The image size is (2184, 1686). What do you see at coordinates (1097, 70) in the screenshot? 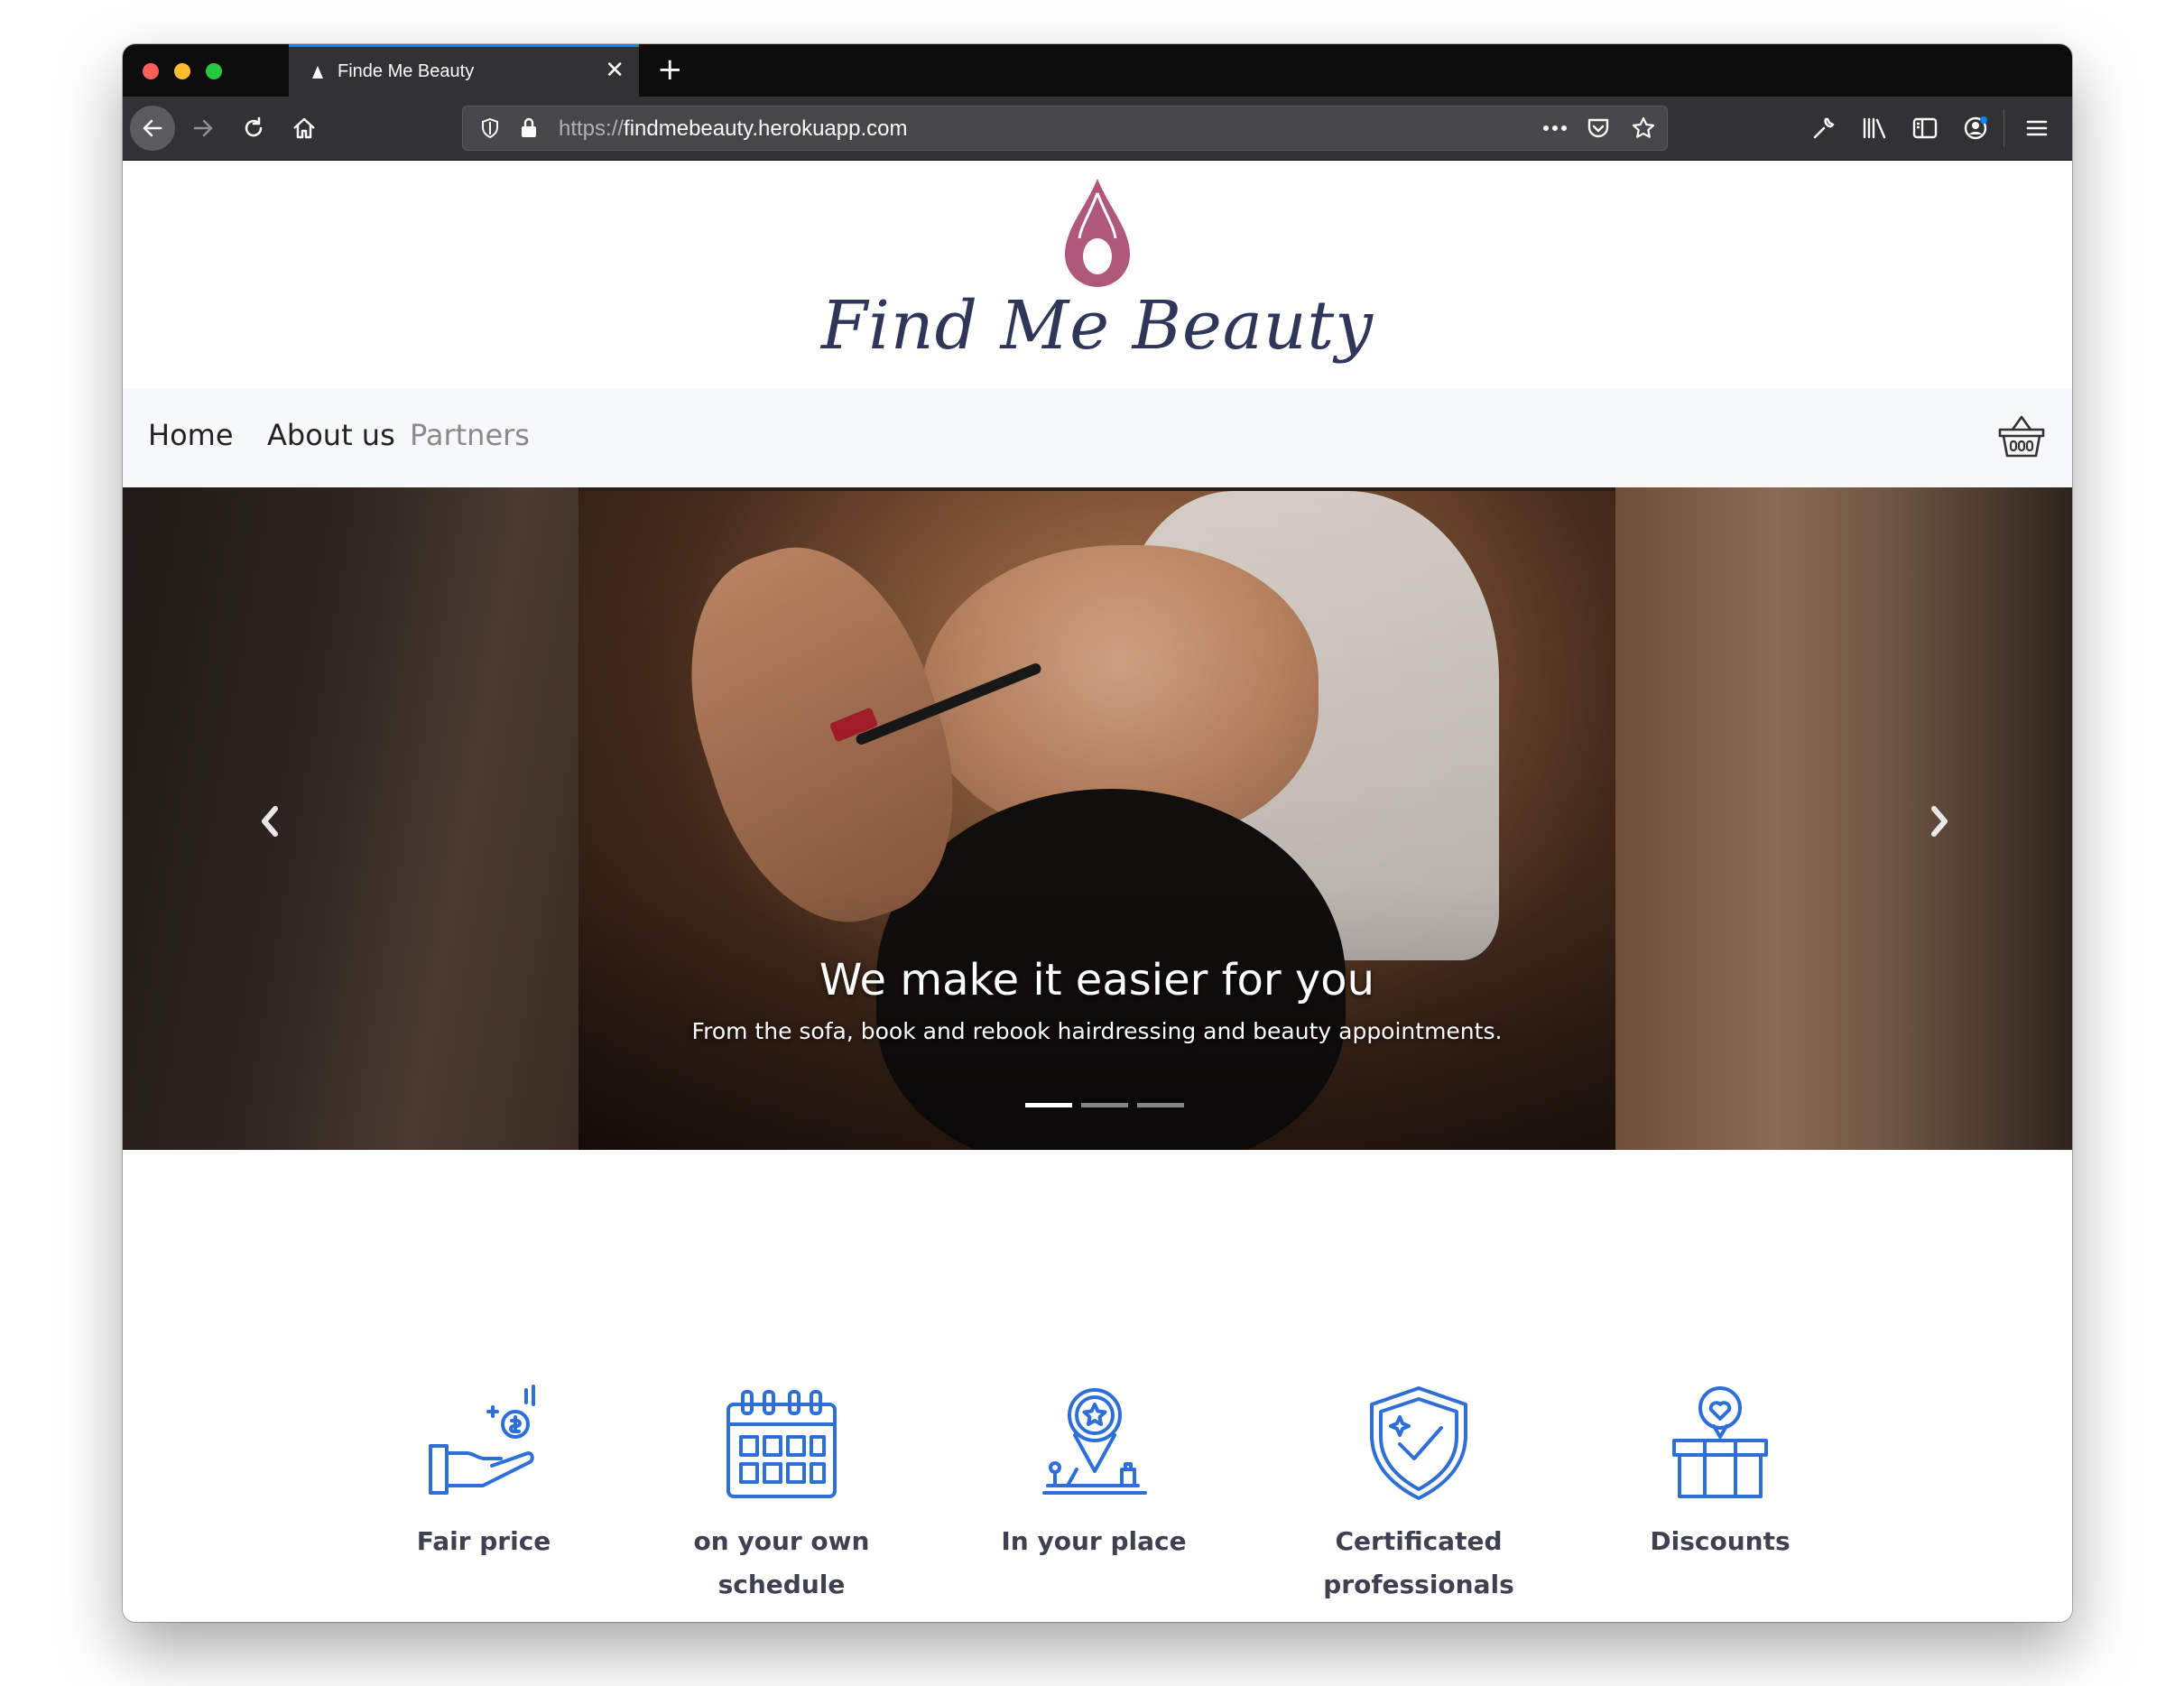
I see `tab-strip: Finde Me Beauty ✕ +` at bounding box center [1097, 70].